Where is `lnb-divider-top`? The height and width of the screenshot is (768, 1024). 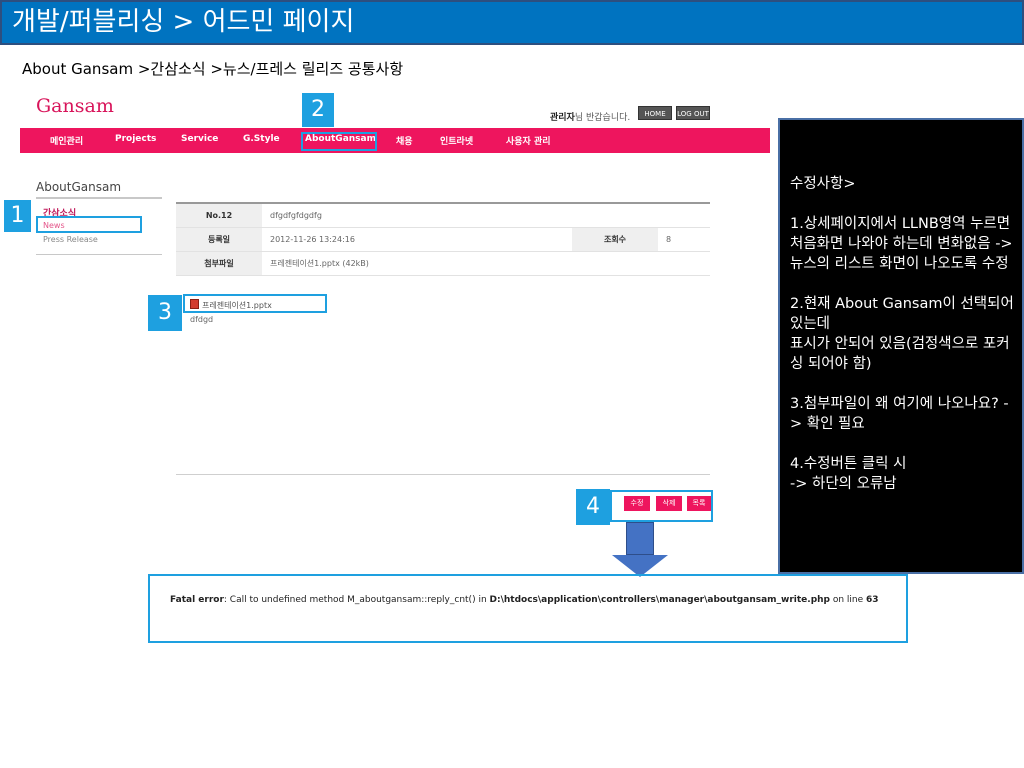 lnb-divider-top is located at coordinates (99, 198).